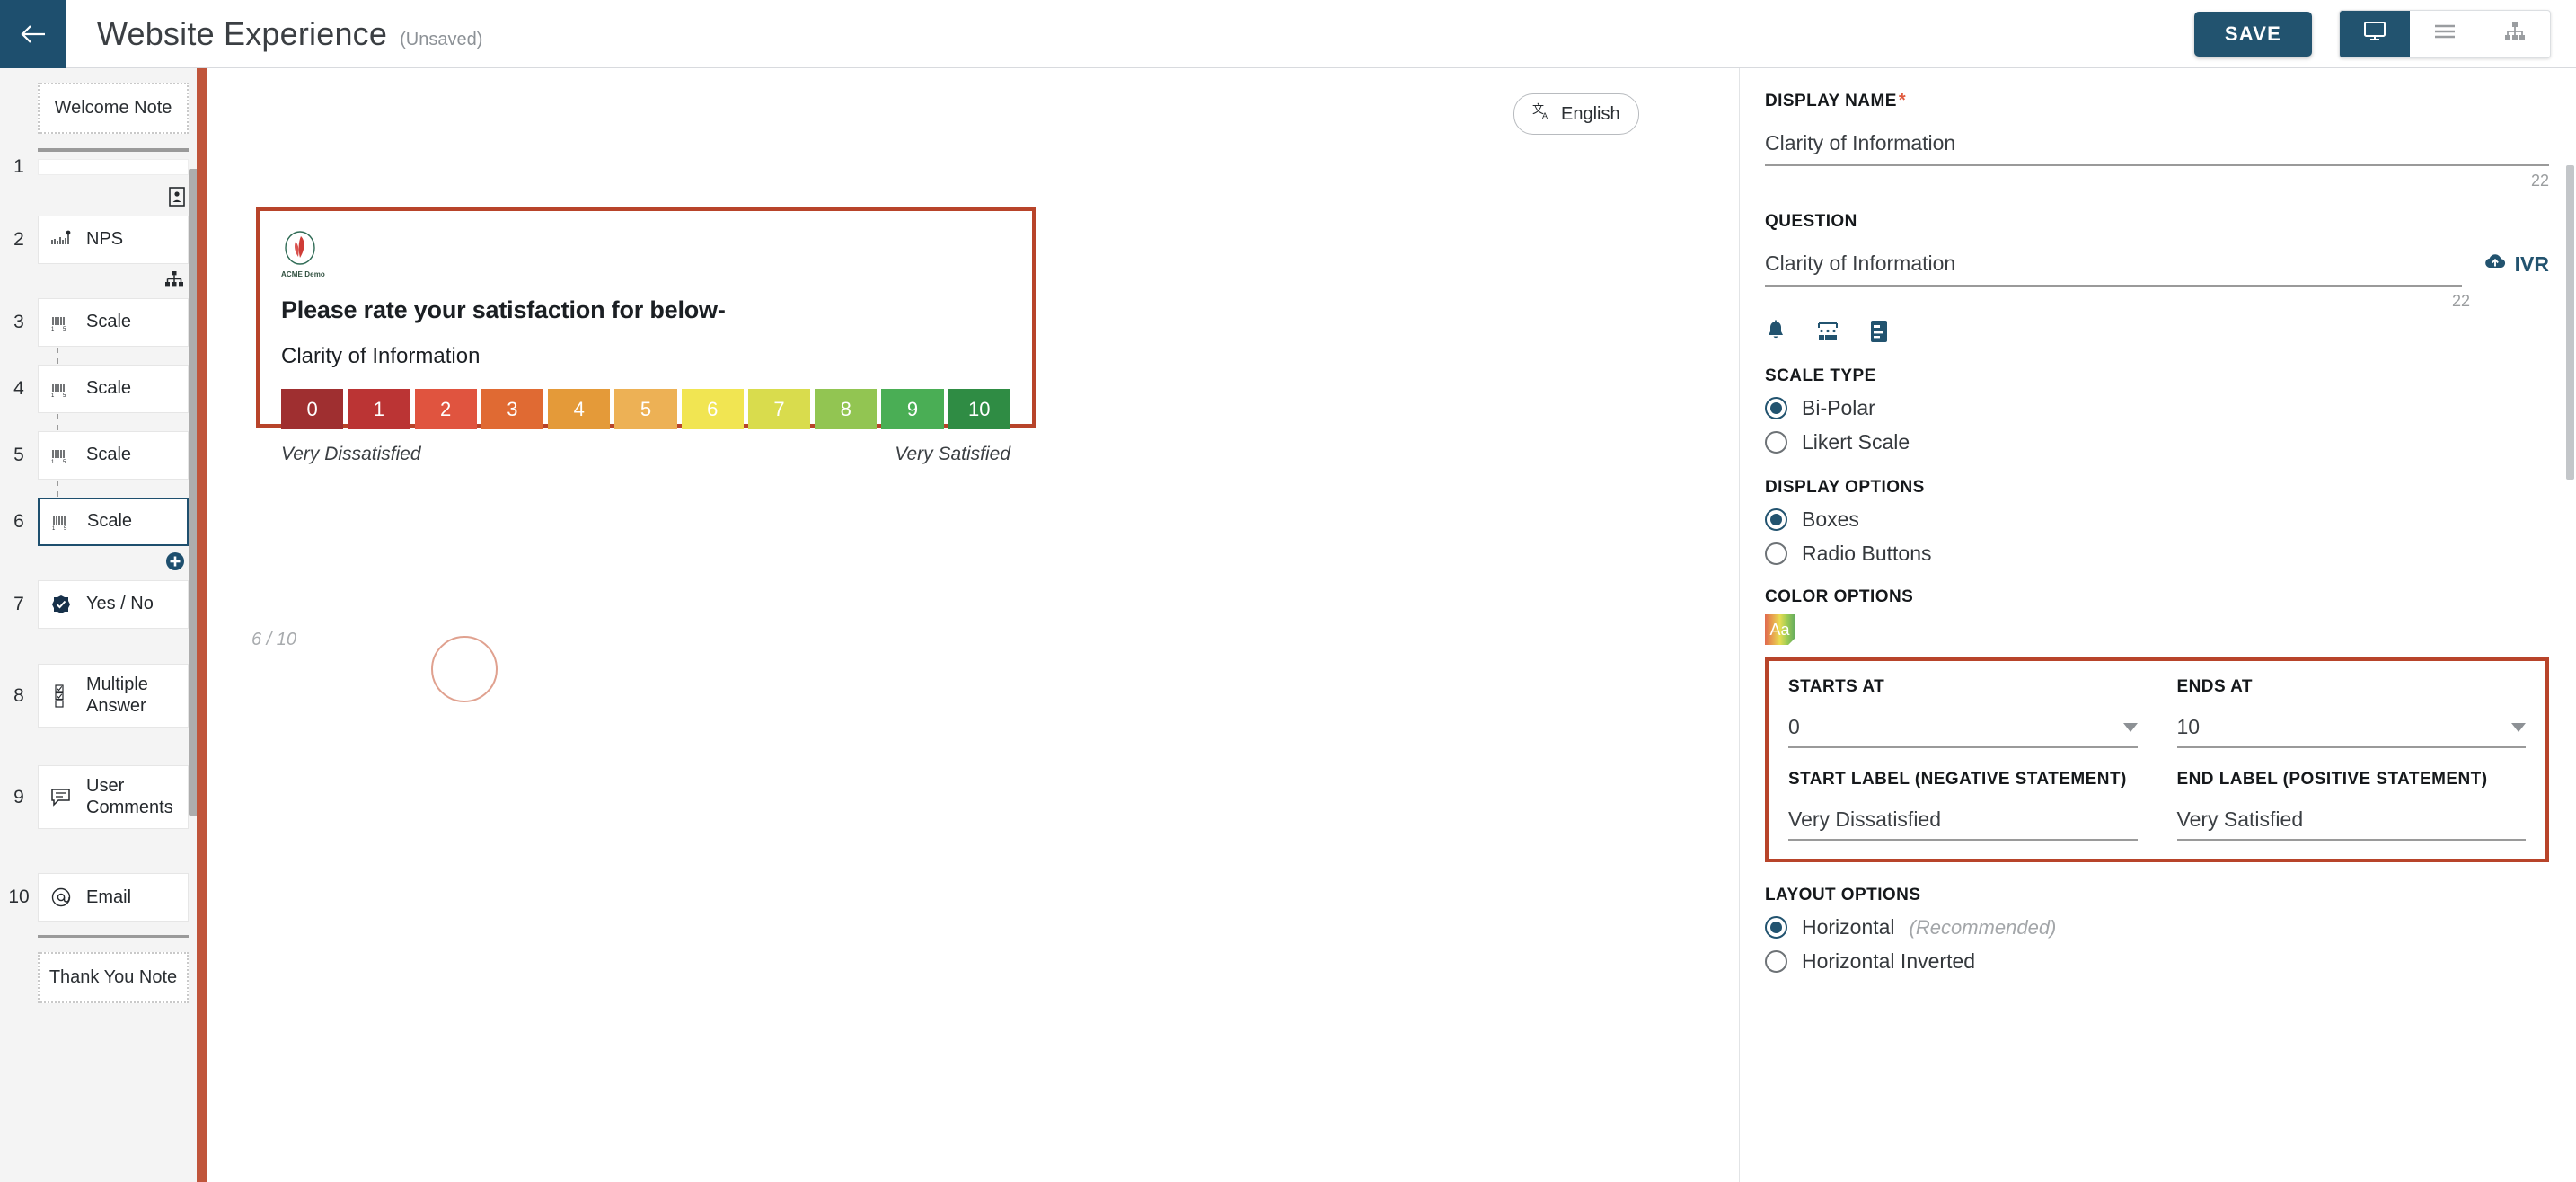 This screenshot has height=1182, width=2576. I want to click on scale-box-3: 3, so click(512, 409).